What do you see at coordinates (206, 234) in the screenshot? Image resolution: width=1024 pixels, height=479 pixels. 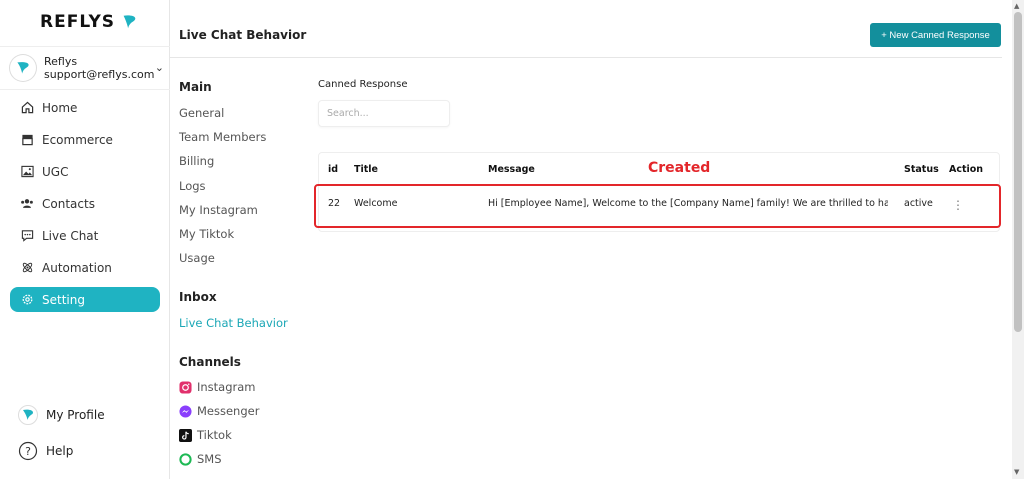 I see `settings-link-my-tiktok: My Tiktok` at bounding box center [206, 234].